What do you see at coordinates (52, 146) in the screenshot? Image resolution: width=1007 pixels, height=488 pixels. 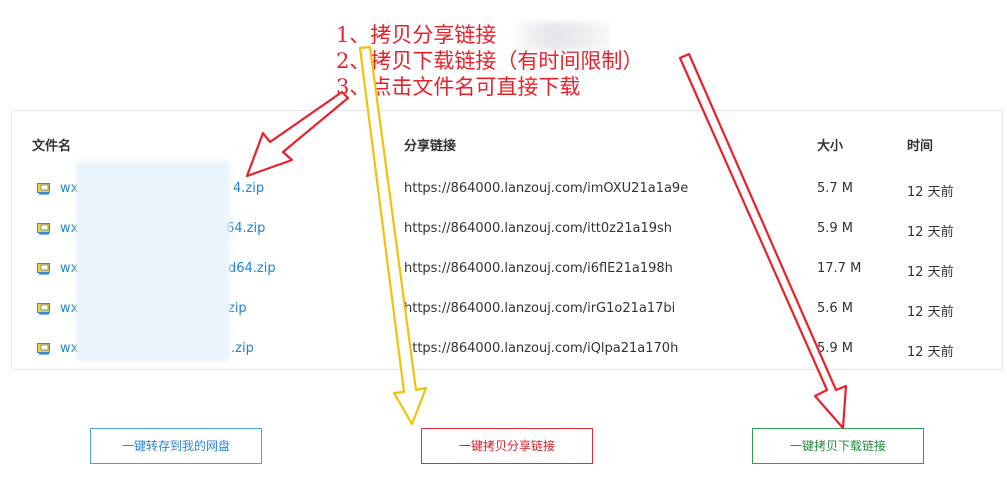 I see `header-filename: 文件名` at bounding box center [52, 146].